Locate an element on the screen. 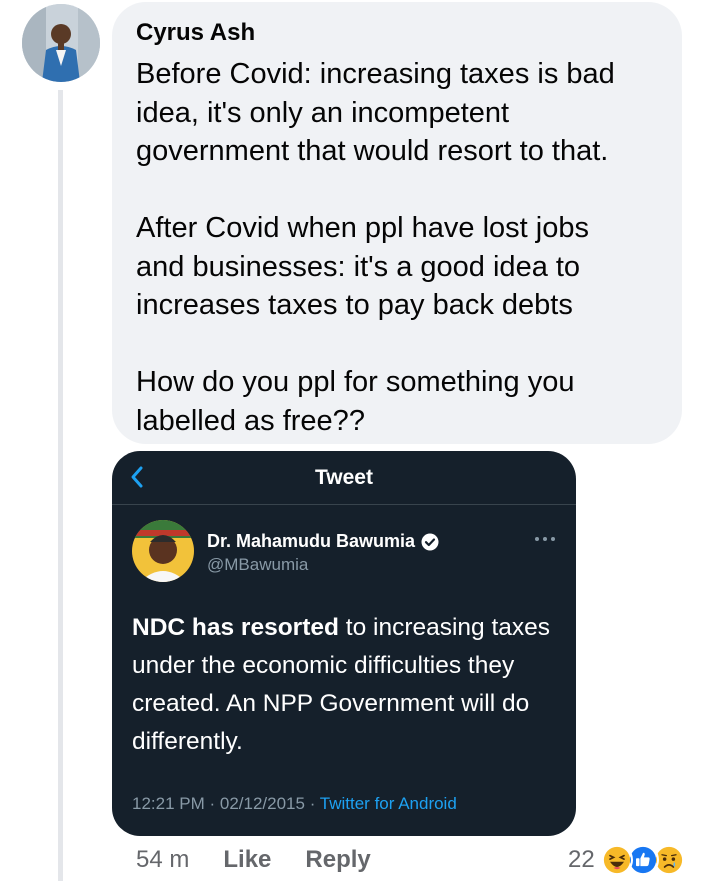 Image resolution: width=720 pixels, height=881 pixels. tweet-header: Tweet is located at coordinates (344, 478).